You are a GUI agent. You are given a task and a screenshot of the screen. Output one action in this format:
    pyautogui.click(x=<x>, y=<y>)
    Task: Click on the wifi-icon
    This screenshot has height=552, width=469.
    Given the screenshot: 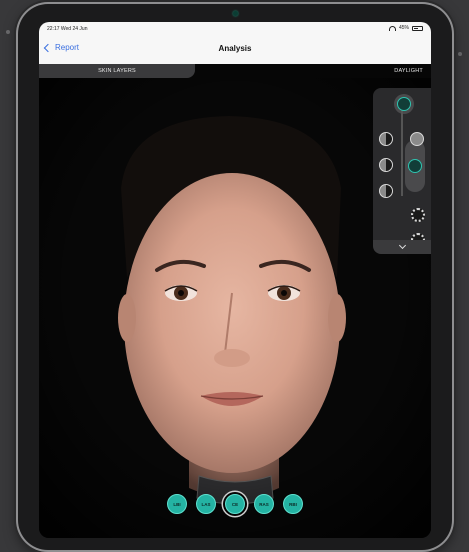 What is the action you would take?
    pyautogui.click(x=392, y=28)
    